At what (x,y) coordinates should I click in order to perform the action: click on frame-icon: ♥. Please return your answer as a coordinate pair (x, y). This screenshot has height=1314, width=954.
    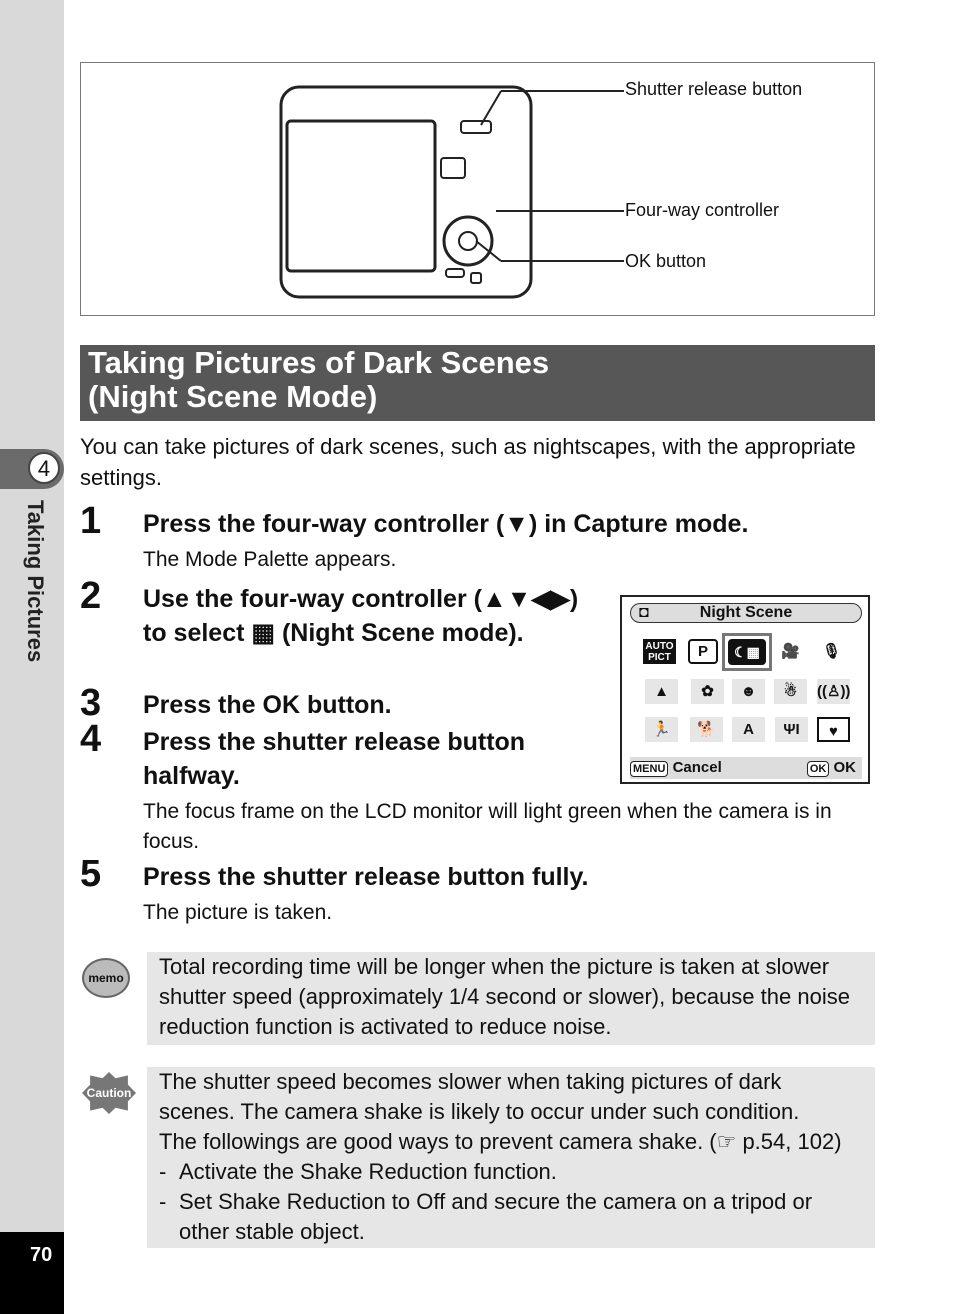
    Looking at the image, I should click on (833, 729).